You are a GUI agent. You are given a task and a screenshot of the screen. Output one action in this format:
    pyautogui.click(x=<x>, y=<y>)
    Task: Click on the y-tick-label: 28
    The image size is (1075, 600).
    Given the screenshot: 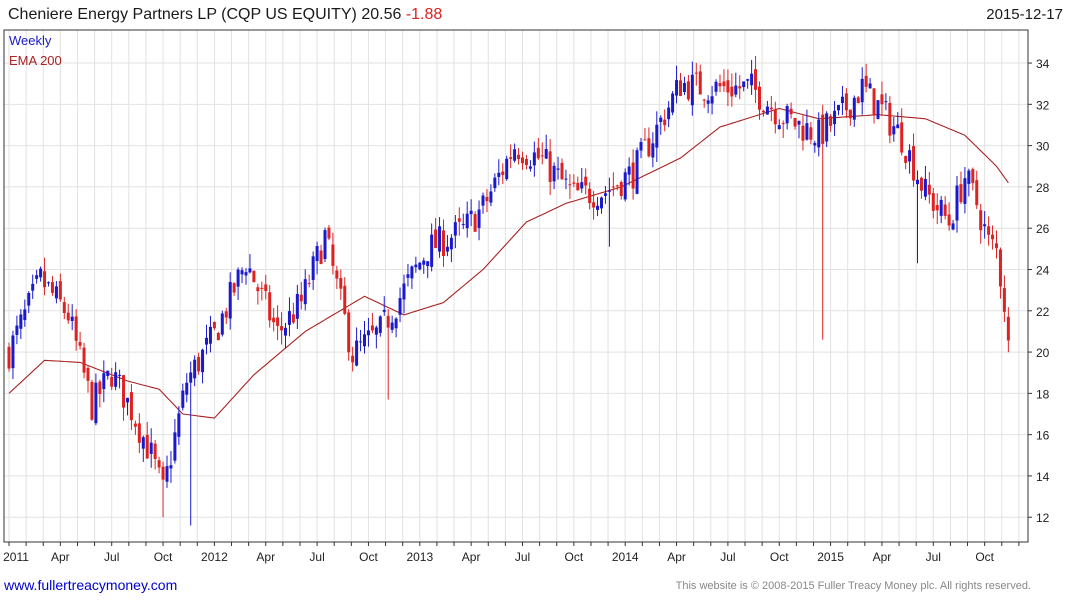 What is the action you would take?
    pyautogui.click(x=1043, y=188)
    